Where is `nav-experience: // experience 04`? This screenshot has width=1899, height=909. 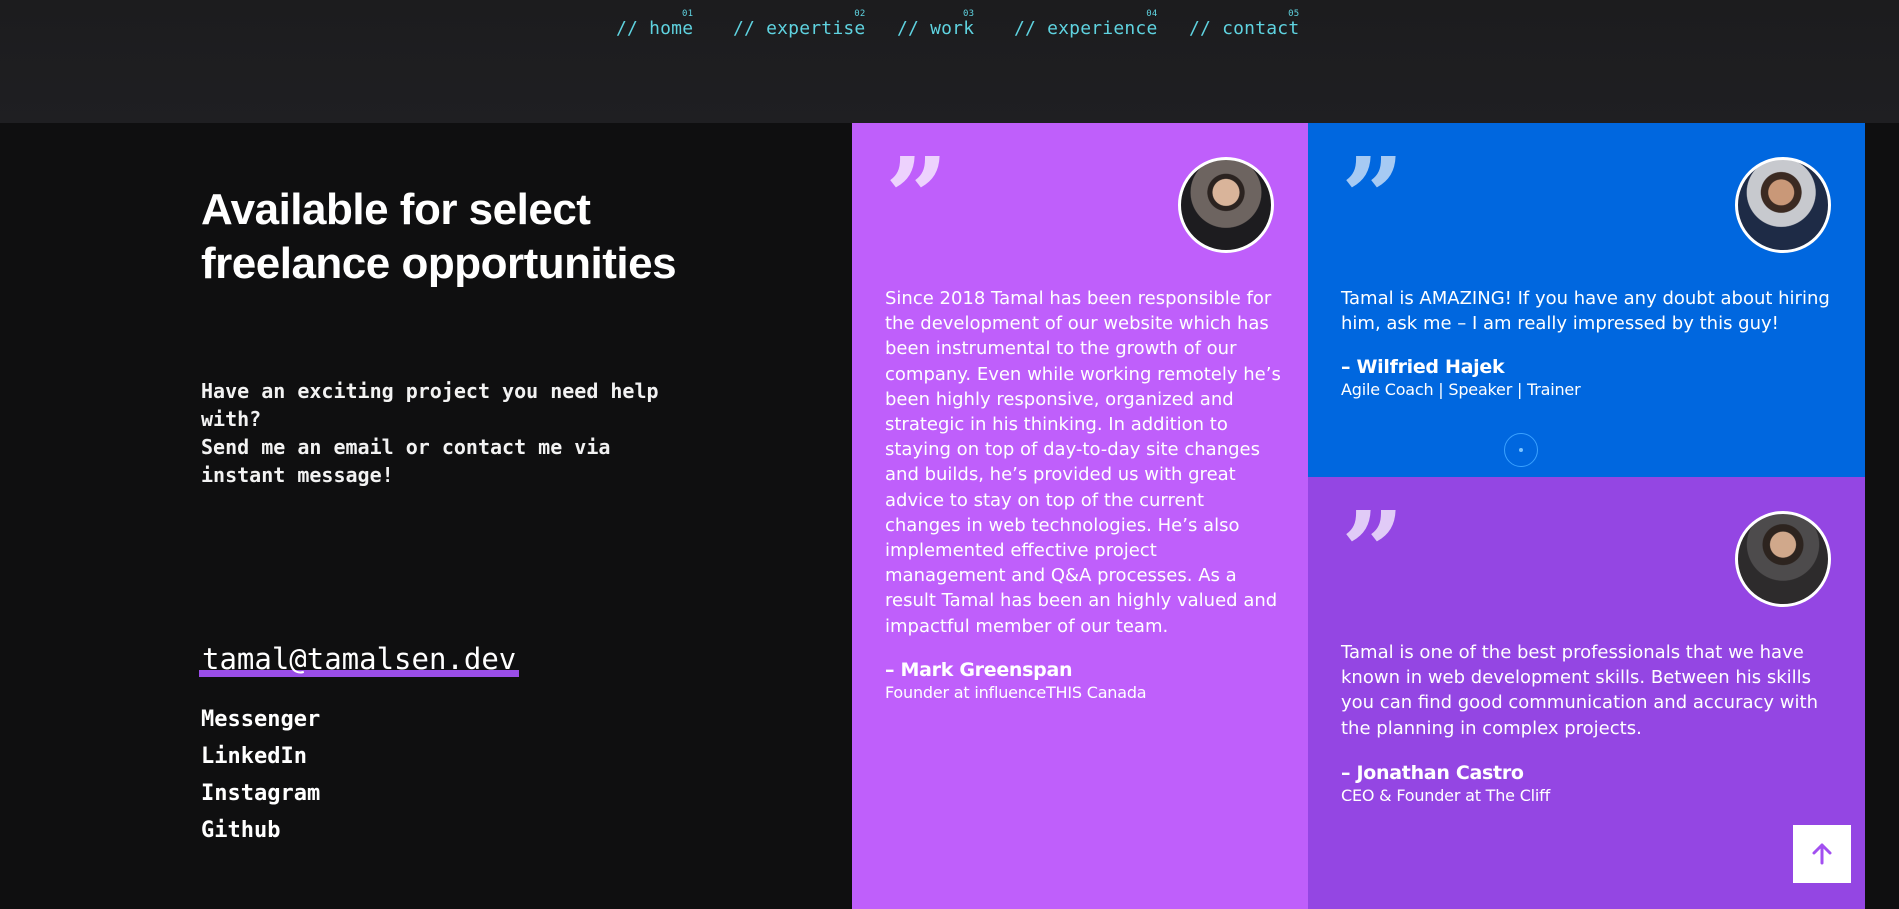 nav-experience: // experience 04 is located at coordinates (1086, 24).